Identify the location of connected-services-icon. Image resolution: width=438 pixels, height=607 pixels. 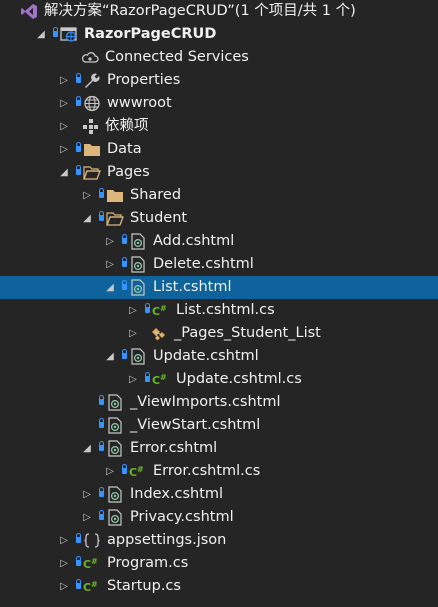
(90, 57).